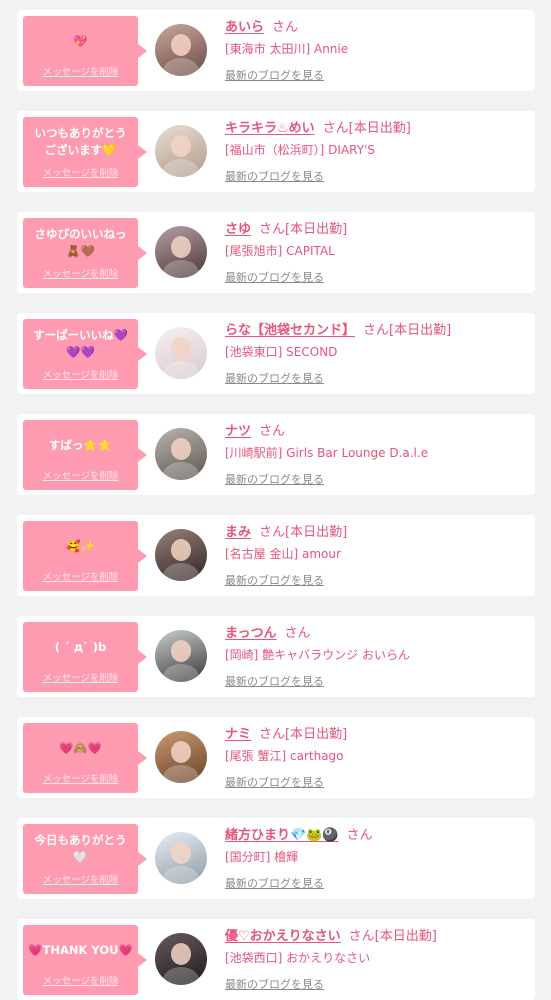 The image size is (551, 1000). Describe the element at coordinates (85, 354) in the screenshot. I see `message-bubble: すーぱーいいね💜 💜💜 メッセージを削除` at that location.